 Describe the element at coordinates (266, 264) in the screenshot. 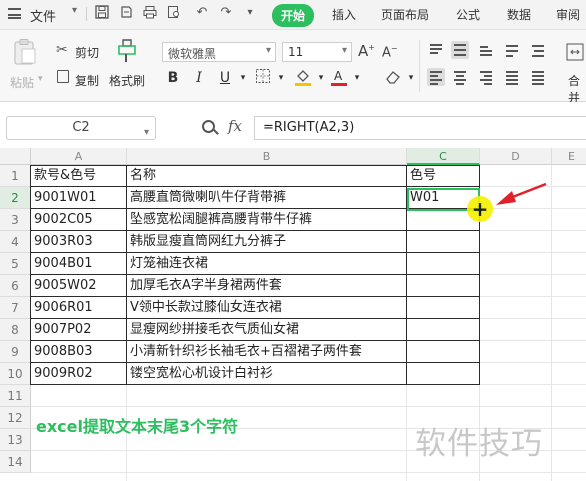

I see `table-cell: 灯笼袖连衣裙` at that location.